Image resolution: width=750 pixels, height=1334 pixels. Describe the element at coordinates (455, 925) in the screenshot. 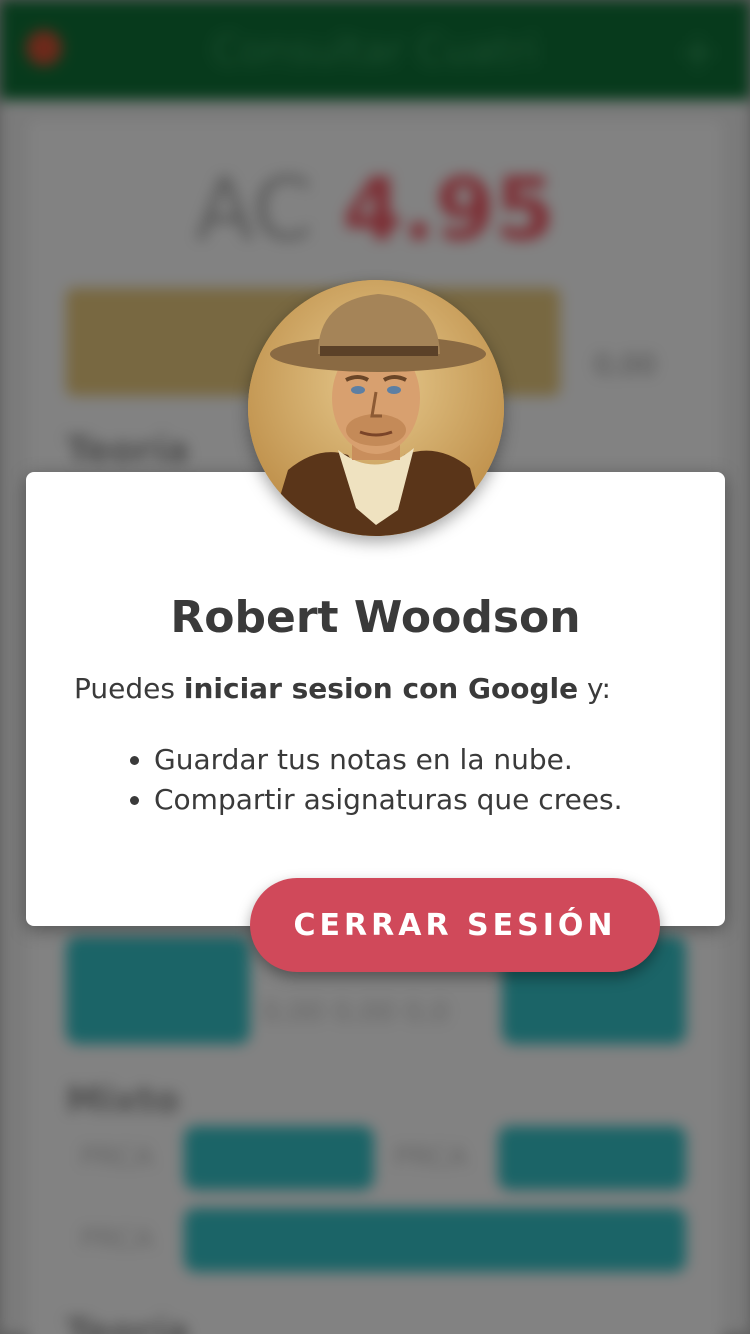

I see `logout-button: CERRAR SESIÓN` at that location.